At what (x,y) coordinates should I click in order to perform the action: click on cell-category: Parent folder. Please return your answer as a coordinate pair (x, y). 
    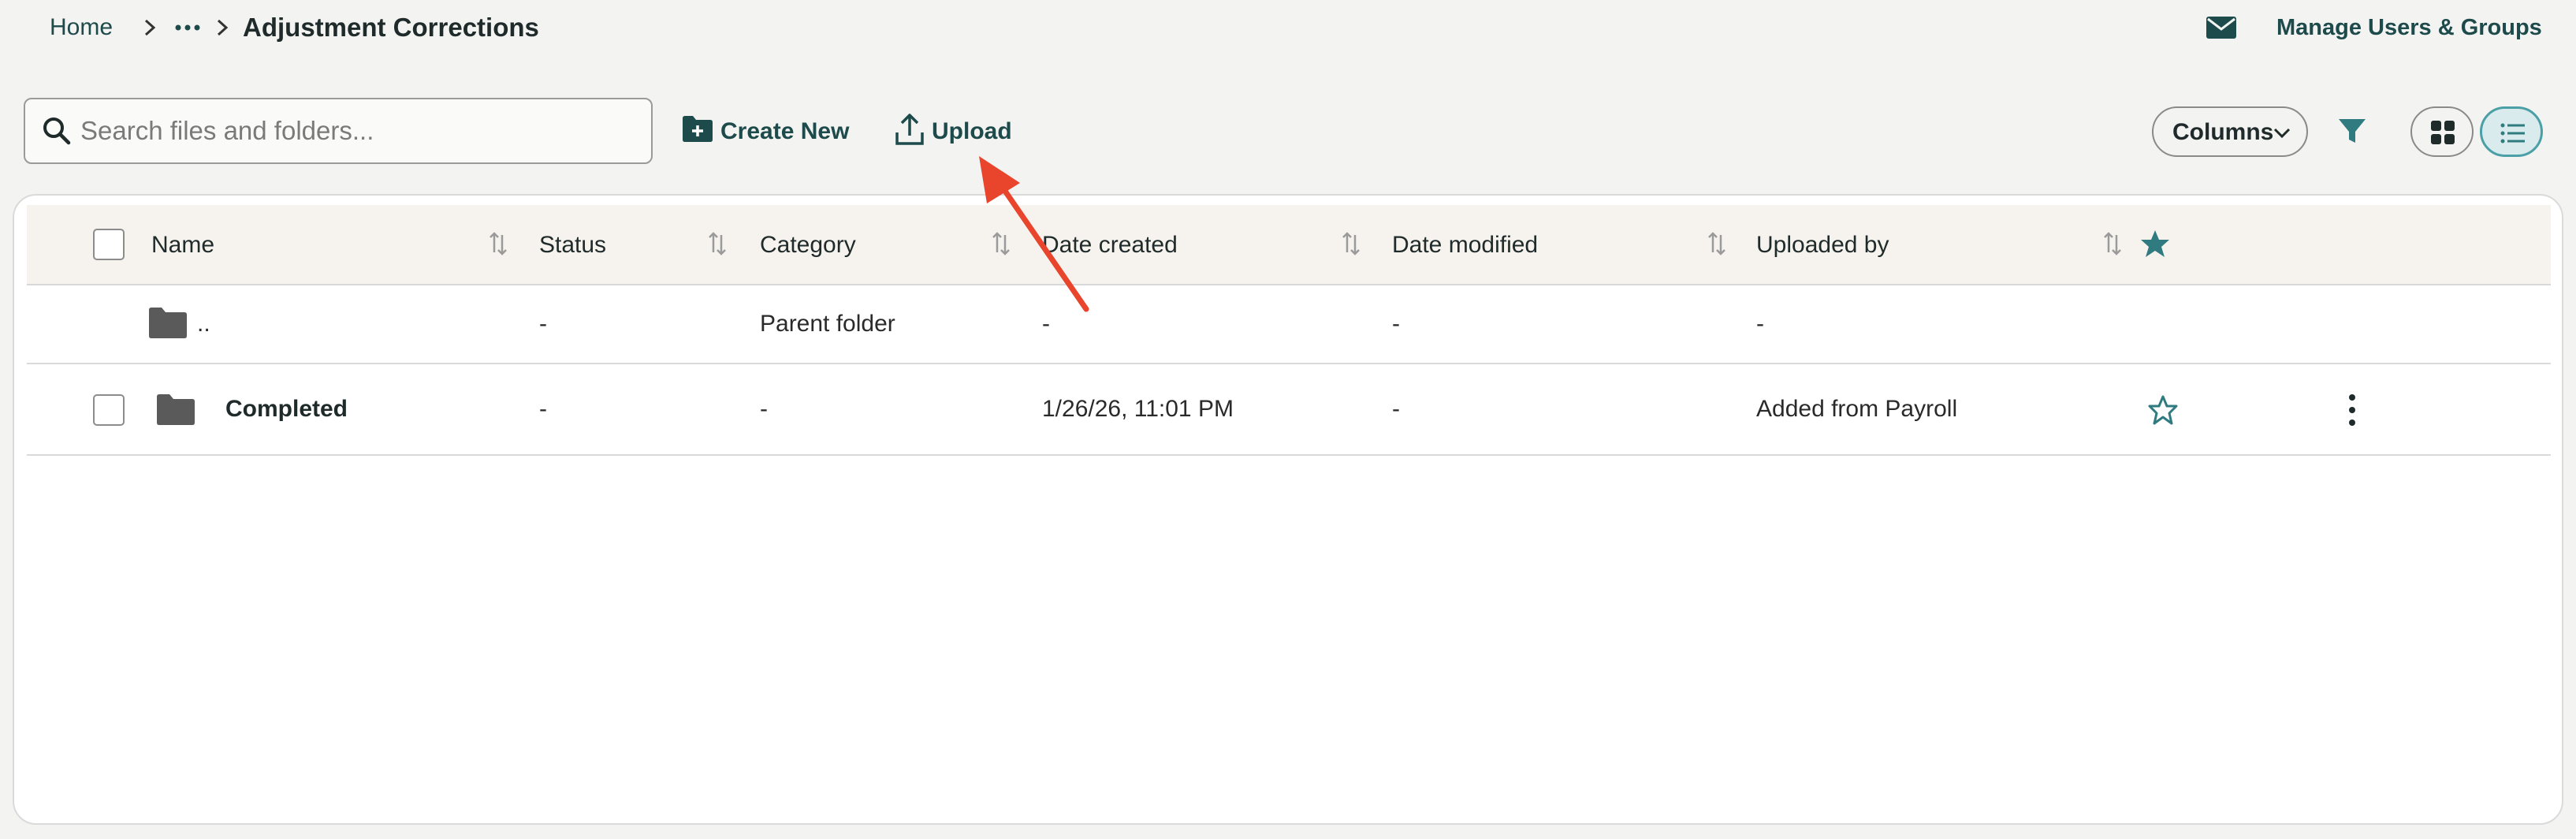
    Looking at the image, I should click on (827, 324).